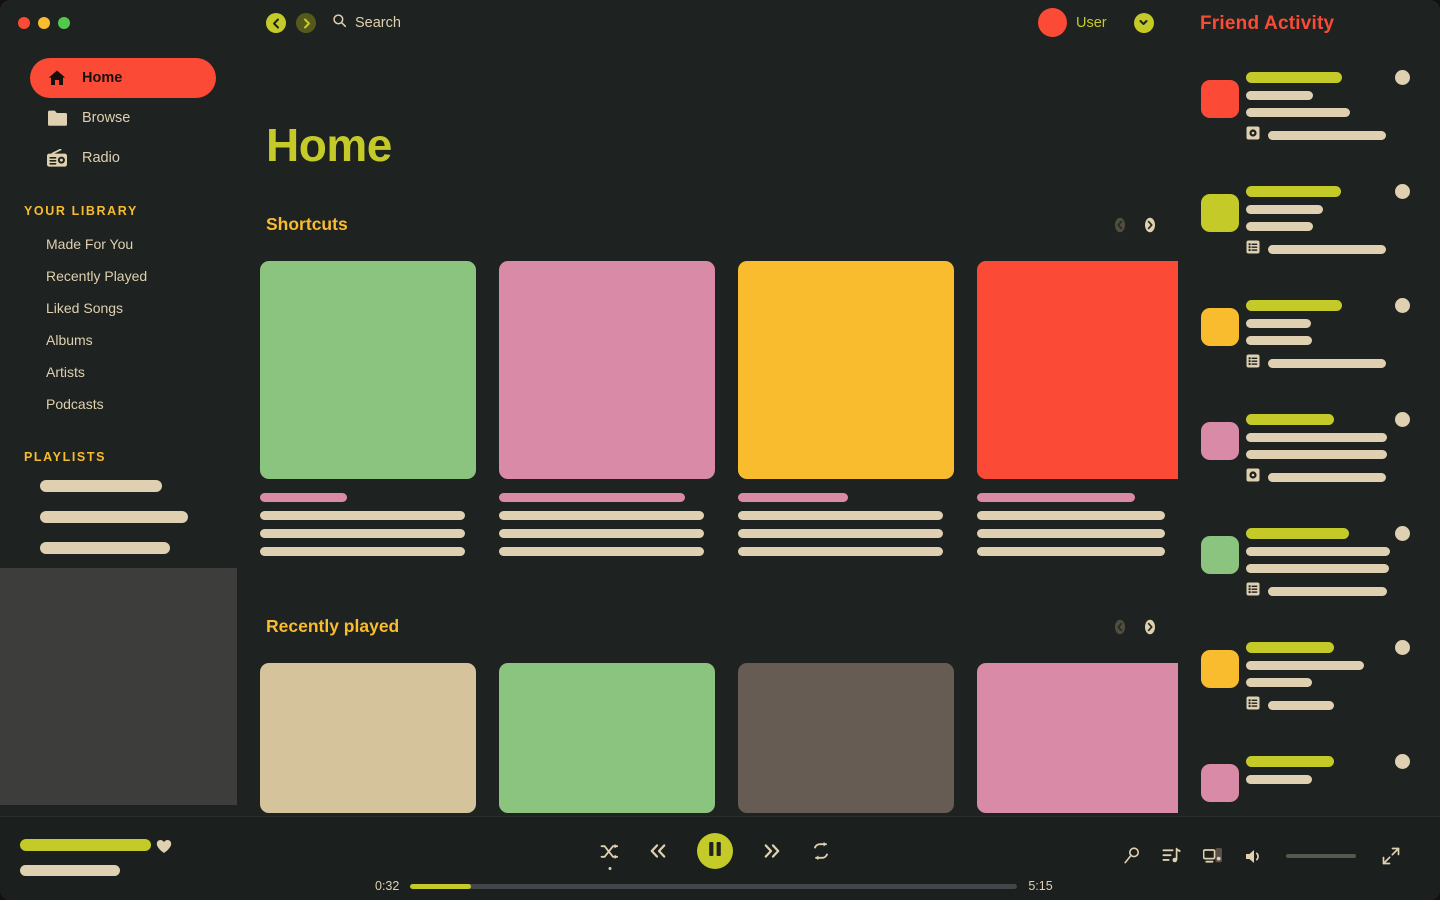 This screenshot has width=1440, height=900. What do you see at coordinates (64, 23) in the screenshot?
I see `maximize-window-button` at bounding box center [64, 23].